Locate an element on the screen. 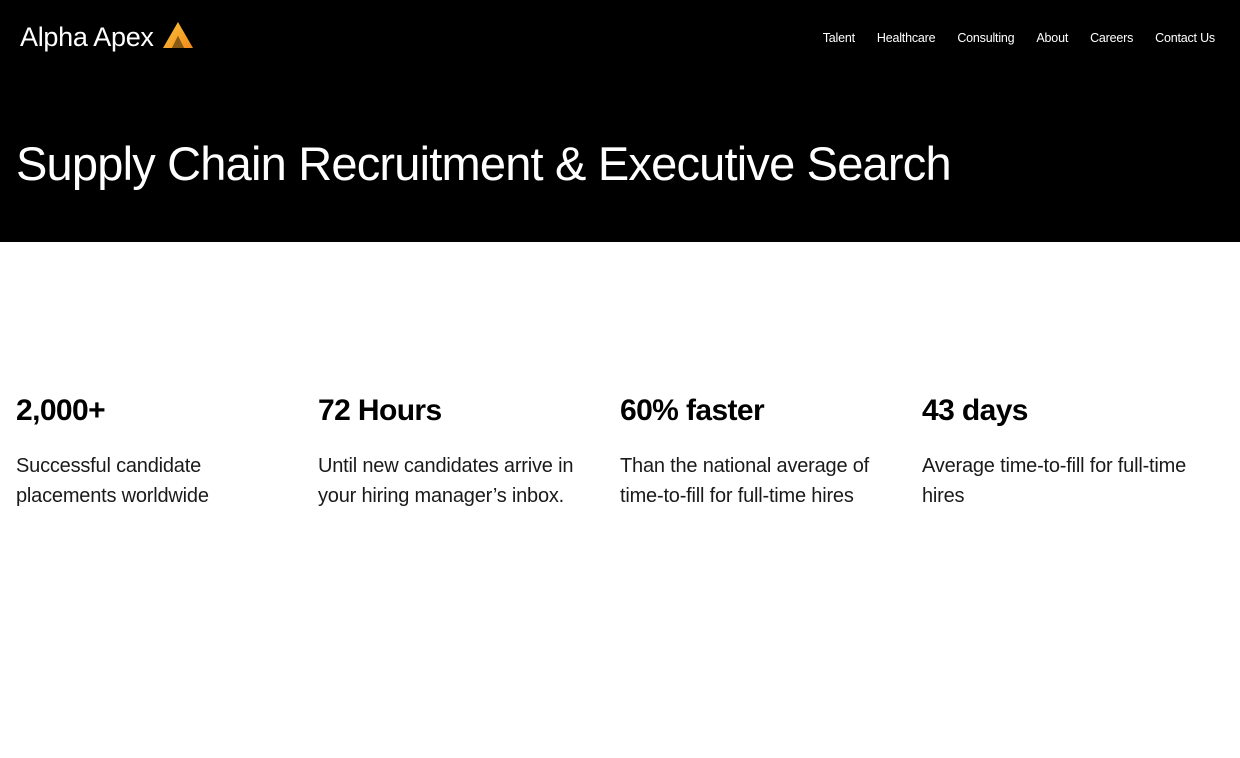 The width and height of the screenshot is (1240, 758). nav-item-about: About is located at coordinates (1052, 38).